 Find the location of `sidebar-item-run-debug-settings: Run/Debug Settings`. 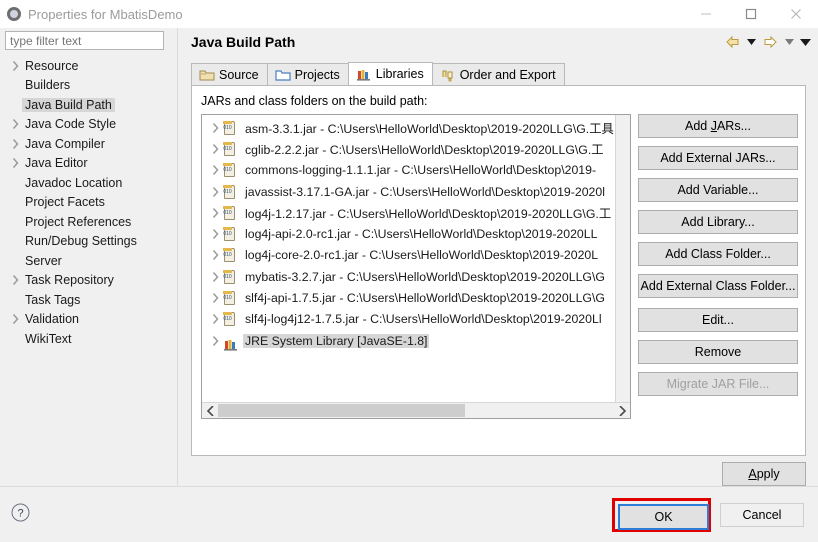

sidebar-item-run-debug-settings: Run/Debug Settings is located at coordinates (89, 242).